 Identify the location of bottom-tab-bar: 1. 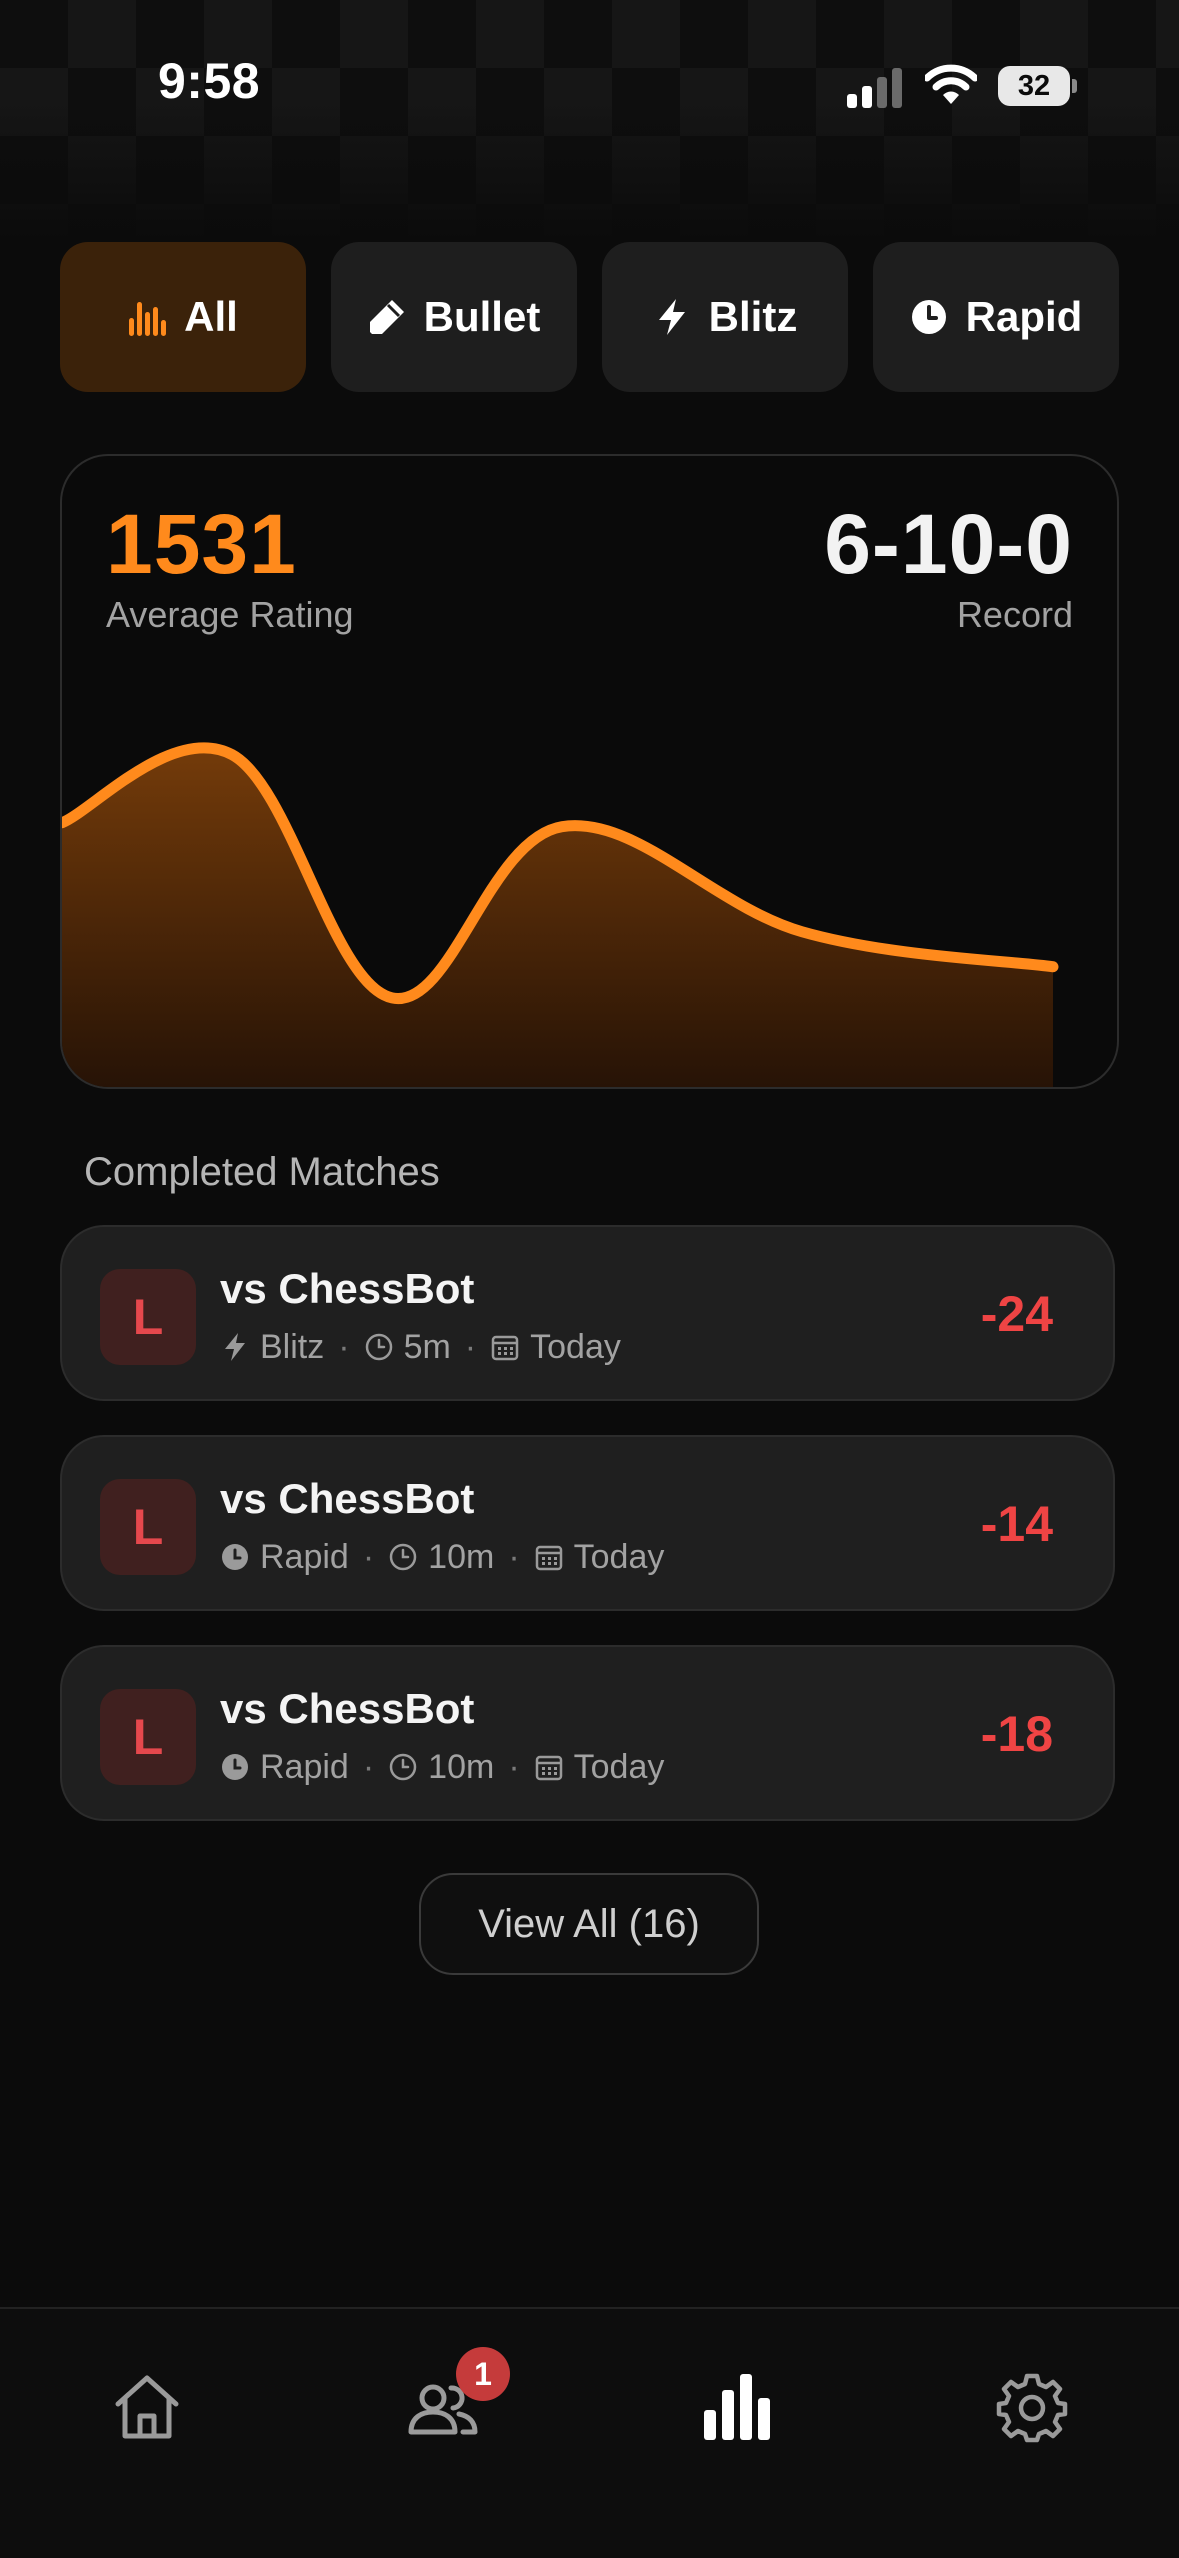
(589, 2432).